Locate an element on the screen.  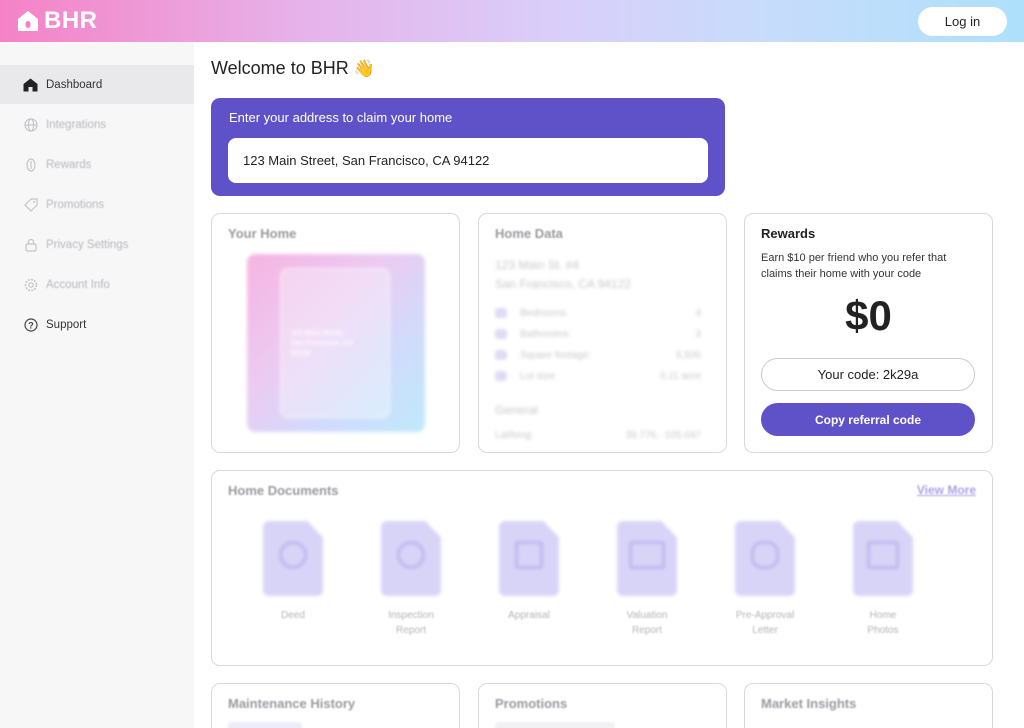
illus-address-line3: 94122 is located at coordinates (301, 353).